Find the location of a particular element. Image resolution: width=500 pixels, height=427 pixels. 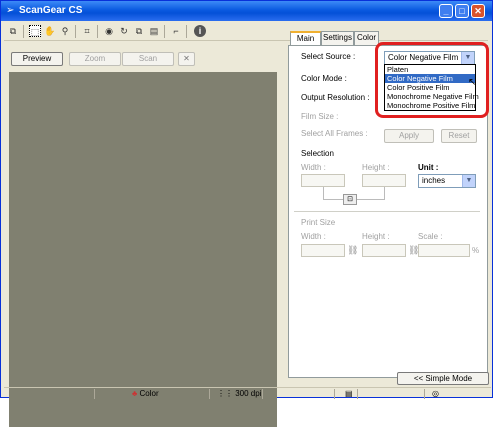

title-bar: ➢ ScanGear CS _ □ ✕ is located at coordinates (246, 11).